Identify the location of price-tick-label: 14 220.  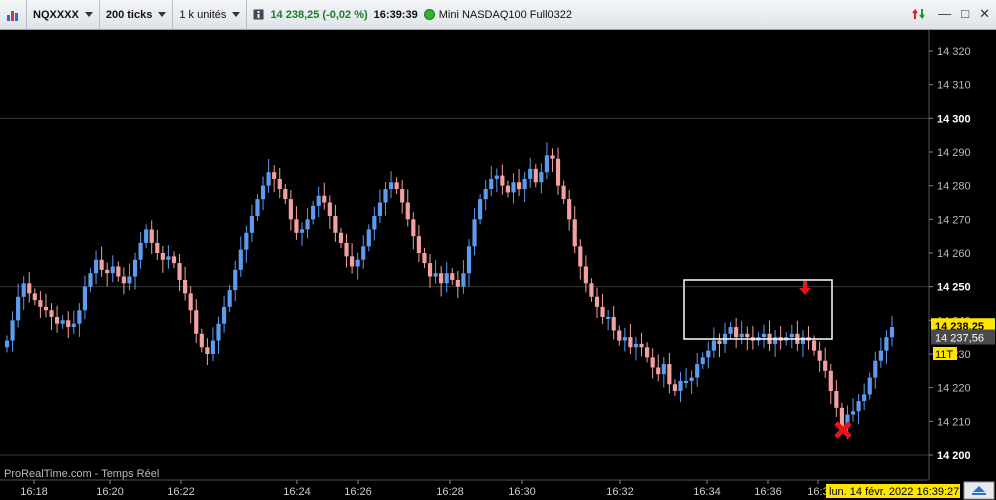
(954, 389).